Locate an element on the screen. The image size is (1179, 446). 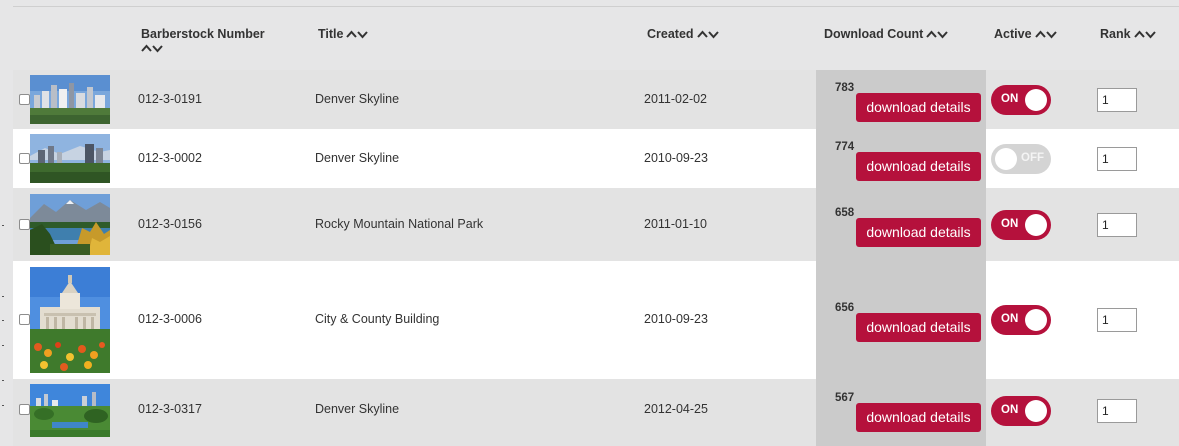
column-header-created: Created is located at coordinates (683, 34).